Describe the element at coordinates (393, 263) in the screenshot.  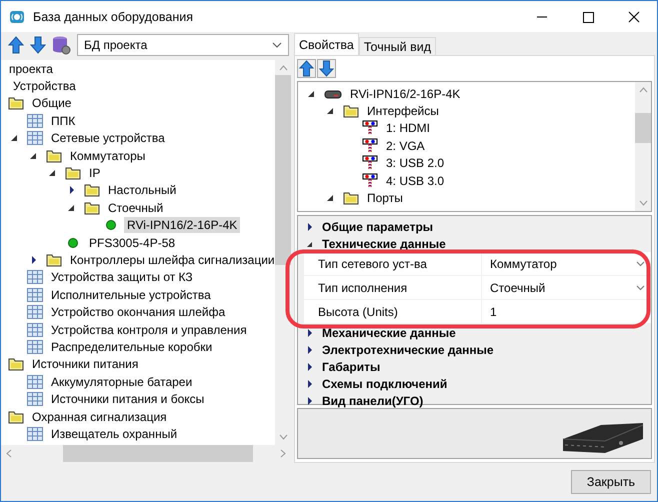
I see `property-name: Тип сетевого уст-ва` at that location.